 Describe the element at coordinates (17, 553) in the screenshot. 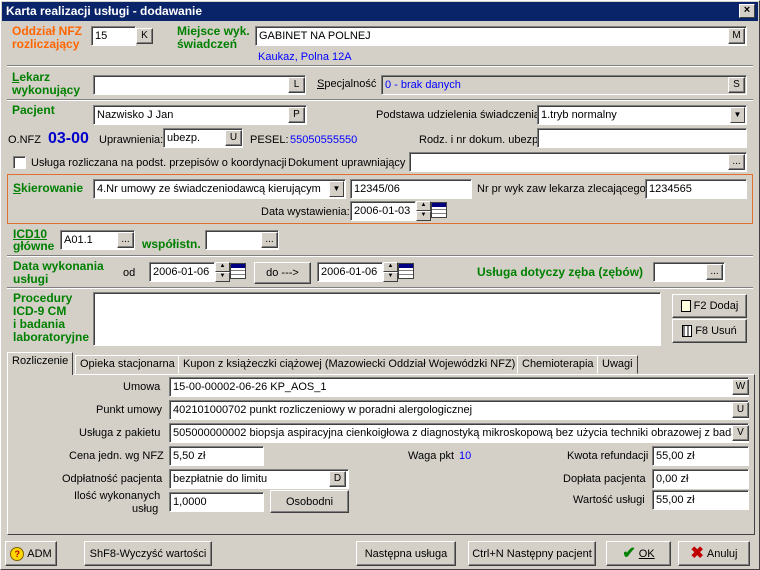

I see `help-icon: ?` at that location.